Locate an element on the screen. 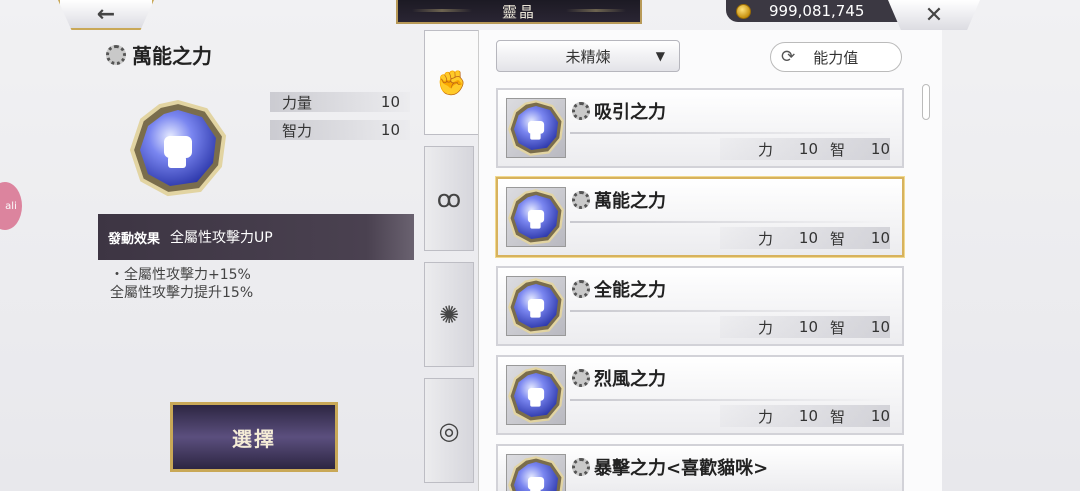 The height and width of the screenshot is (491, 1080). currency-display: 999,081,745 is located at coordinates (821, 11).